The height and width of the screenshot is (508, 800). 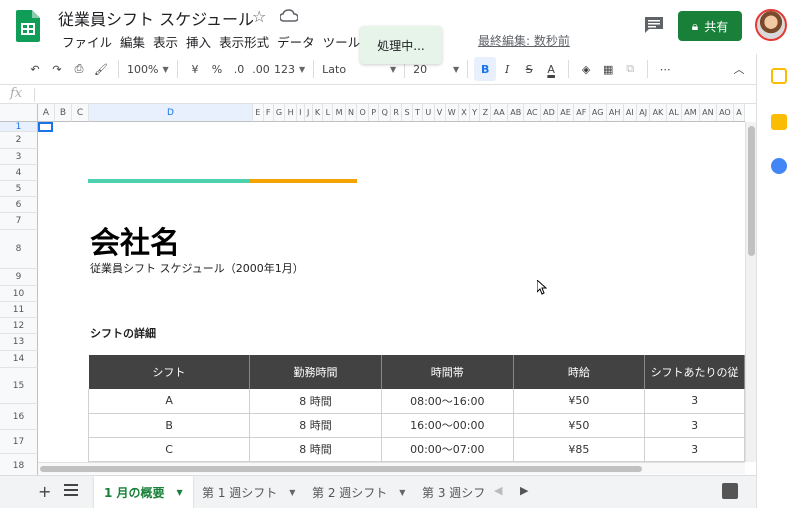 What do you see at coordinates (87, 41) in the screenshot?
I see `menu-file: ファイル` at bounding box center [87, 41].